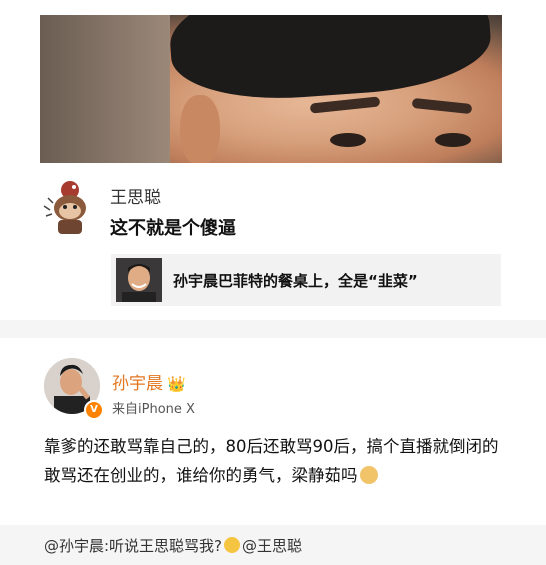  Describe the element at coordinates (173, 228) in the screenshot. I see `comment-text: 这不就是个傻逼` at that location.